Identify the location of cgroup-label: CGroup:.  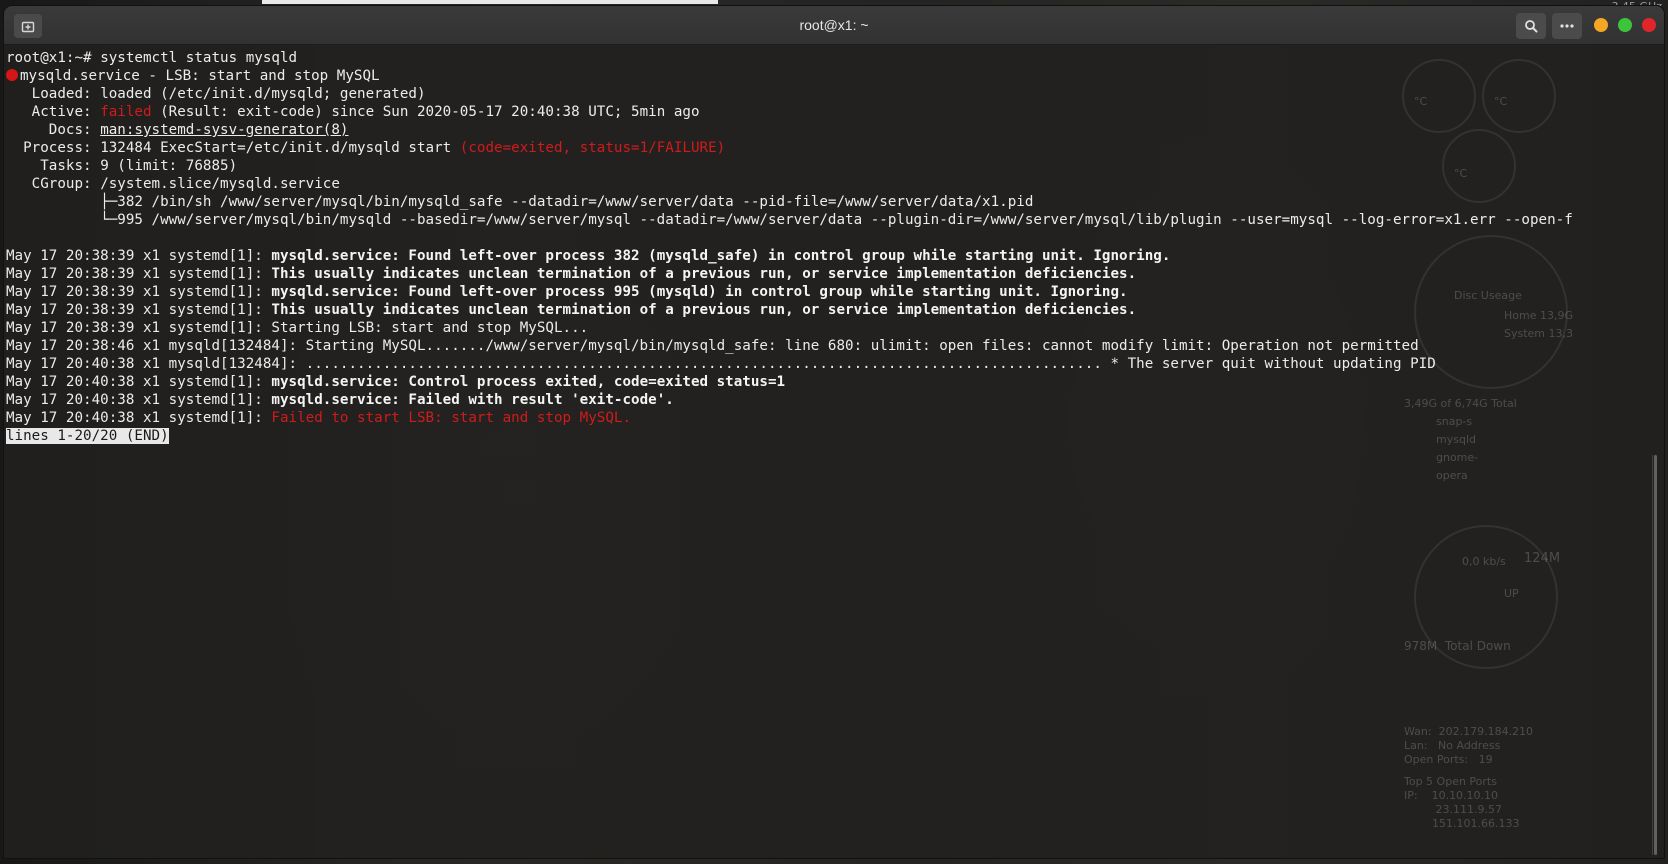
(53, 184).